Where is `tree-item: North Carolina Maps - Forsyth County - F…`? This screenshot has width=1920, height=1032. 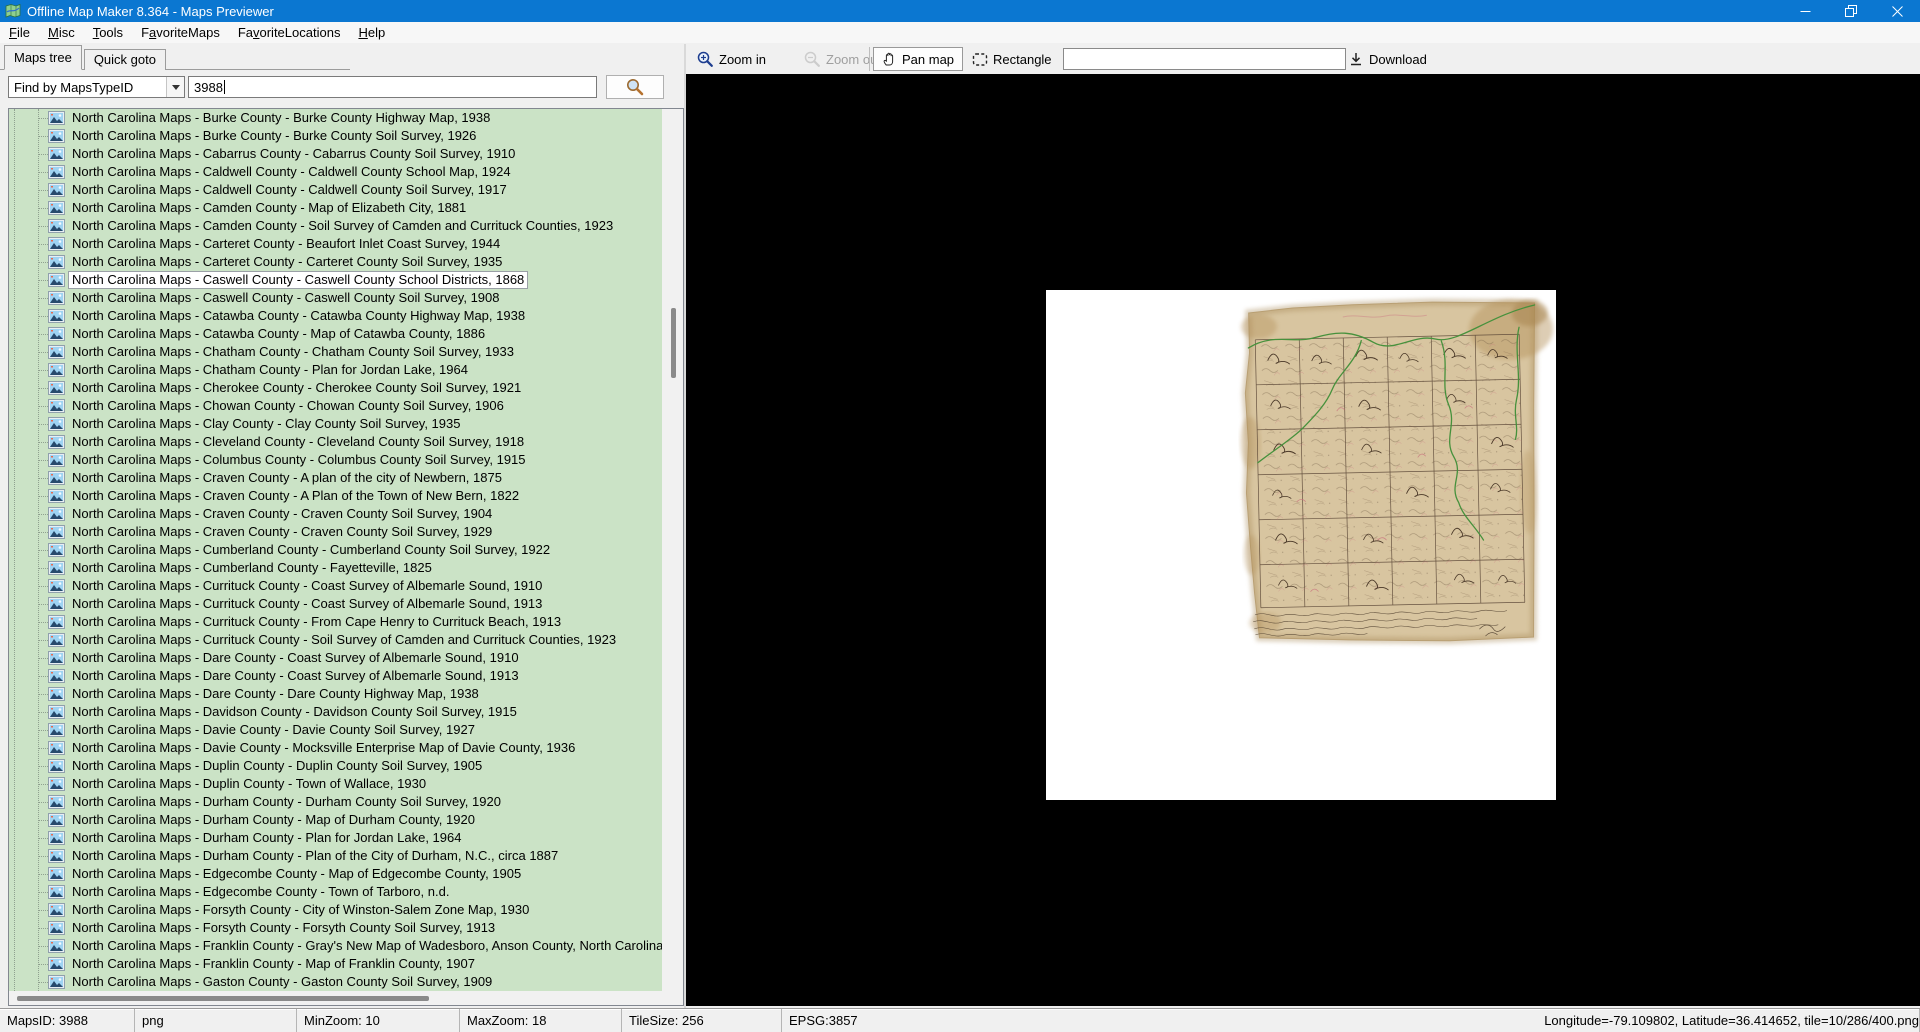 tree-item: North Carolina Maps - Forsyth County - F… is located at coordinates (335, 928).